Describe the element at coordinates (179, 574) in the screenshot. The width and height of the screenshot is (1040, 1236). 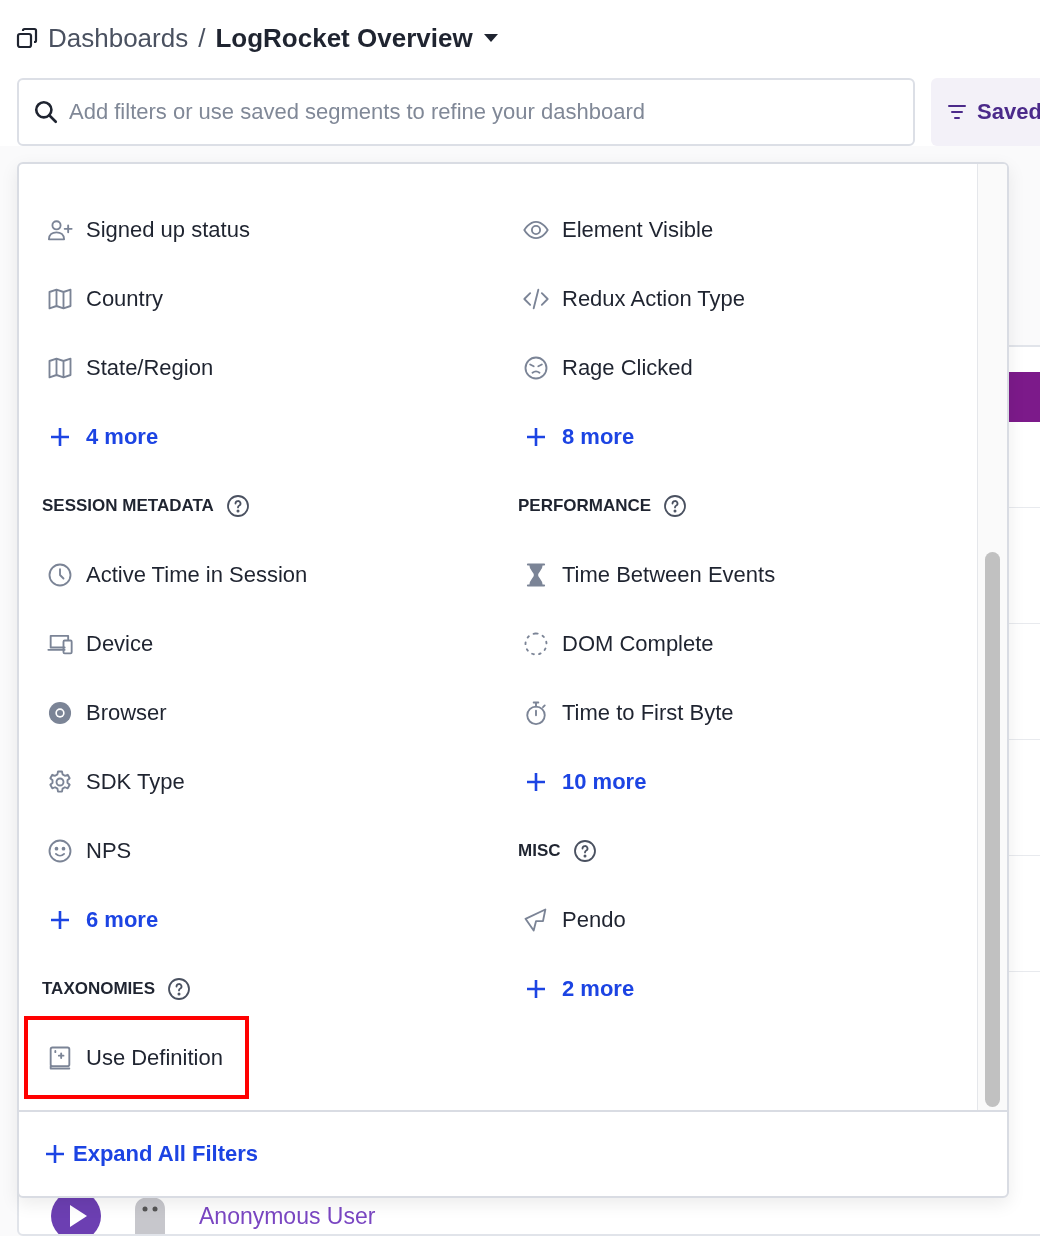
I see `filter-option: Active Time in Session` at that location.